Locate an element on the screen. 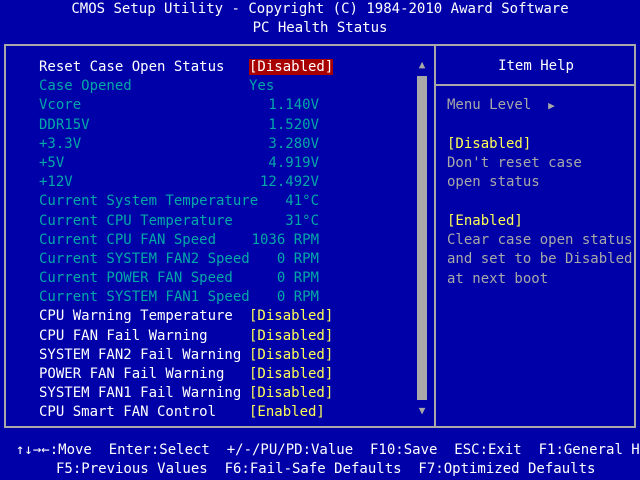 This screenshot has height=480, width=640. setting-row: Reset Case Open Status [Disabled] is located at coordinates (229, 67).